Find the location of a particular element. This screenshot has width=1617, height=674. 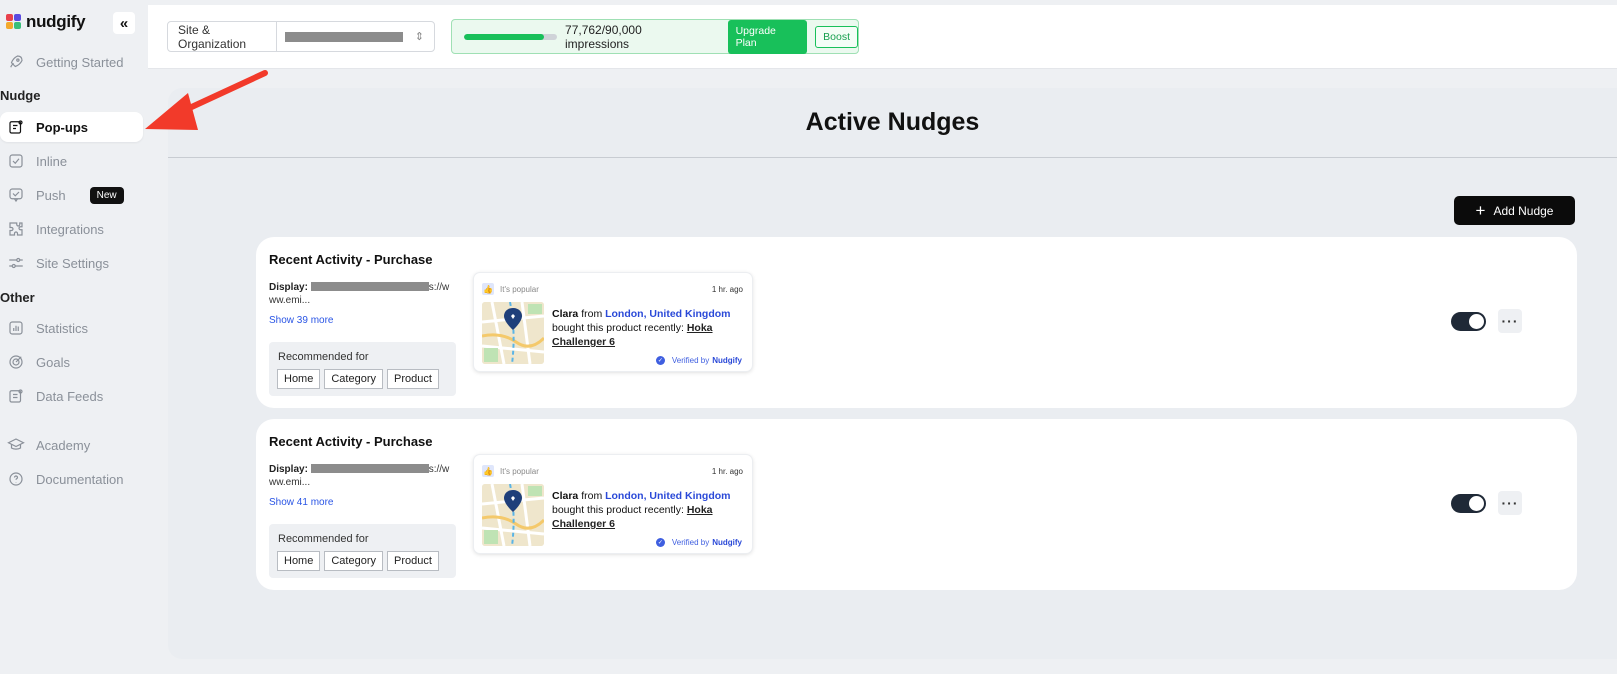

sidebar-item-label: Getting Started is located at coordinates (80, 62).